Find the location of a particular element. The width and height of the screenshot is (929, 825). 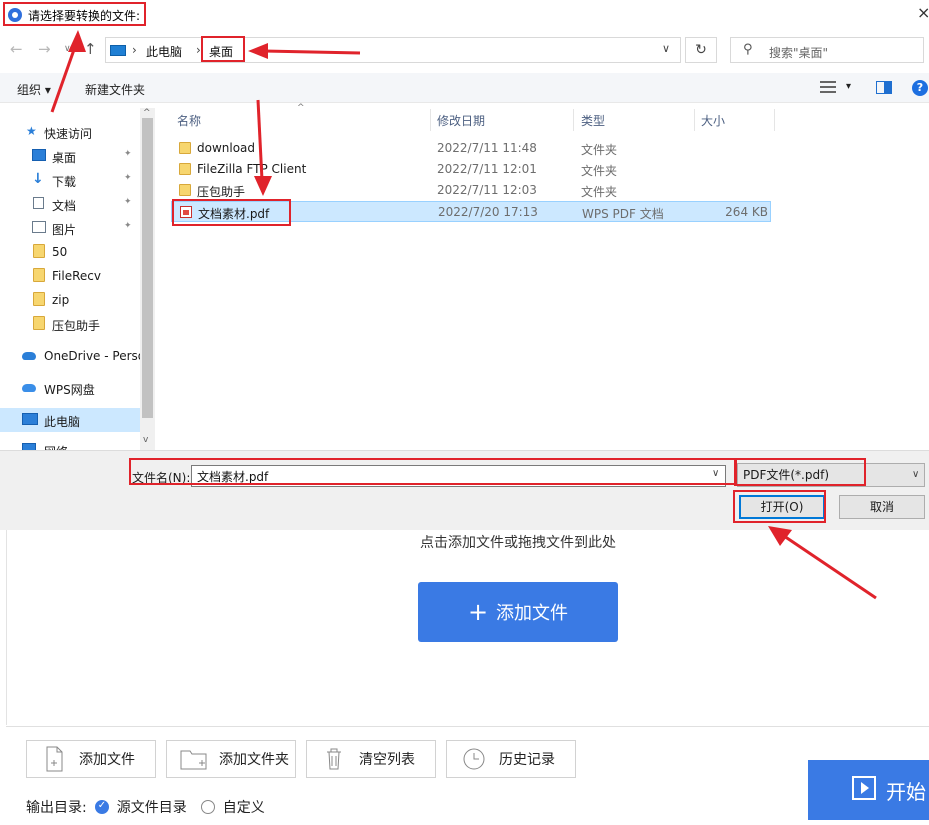

preview-pane-icon is located at coordinates (884, 87).